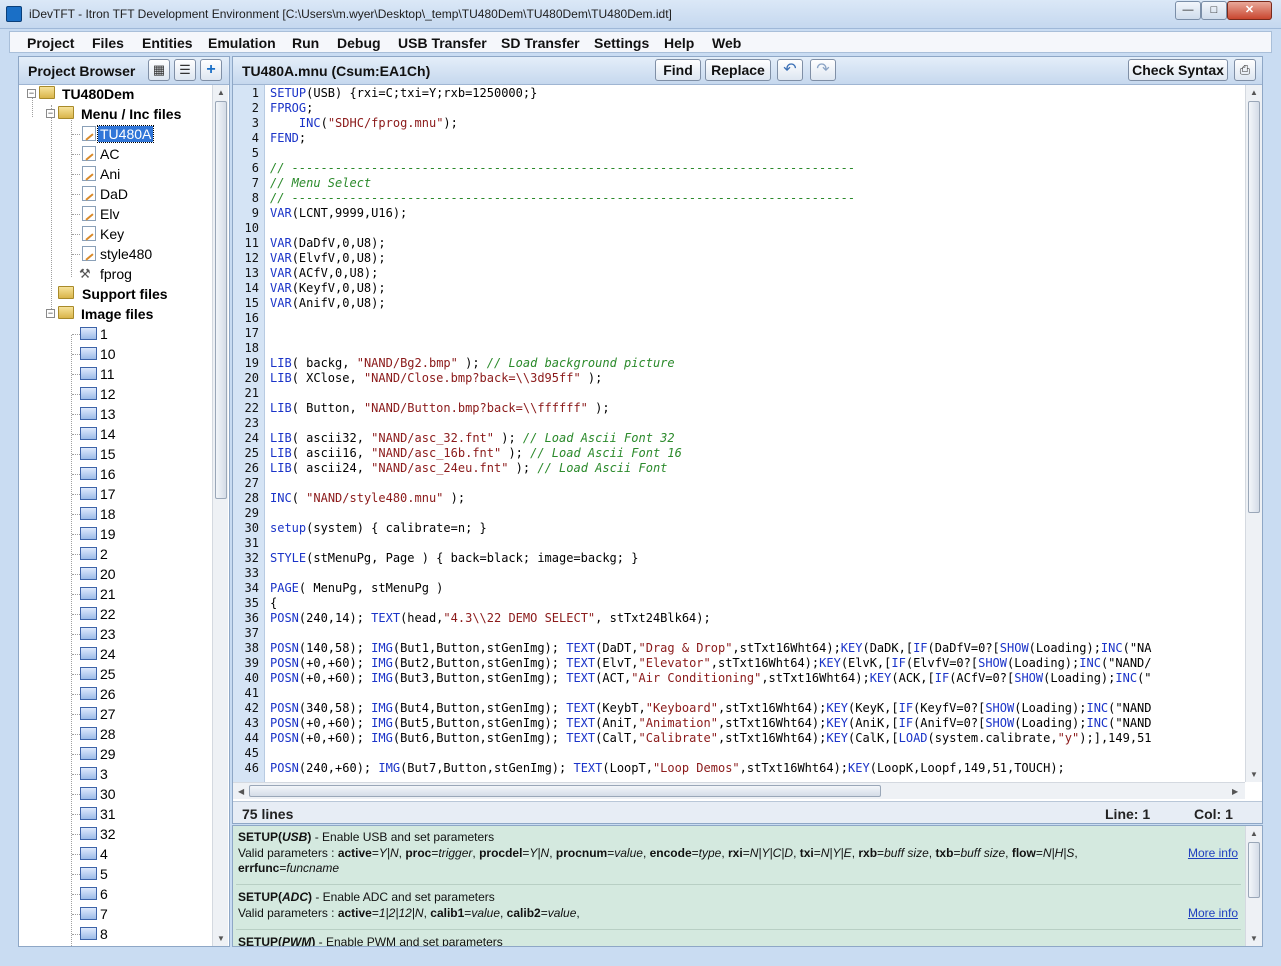 The width and height of the screenshot is (1281, 966). I want to click on tree-image-item: 8, so click(116, 935).